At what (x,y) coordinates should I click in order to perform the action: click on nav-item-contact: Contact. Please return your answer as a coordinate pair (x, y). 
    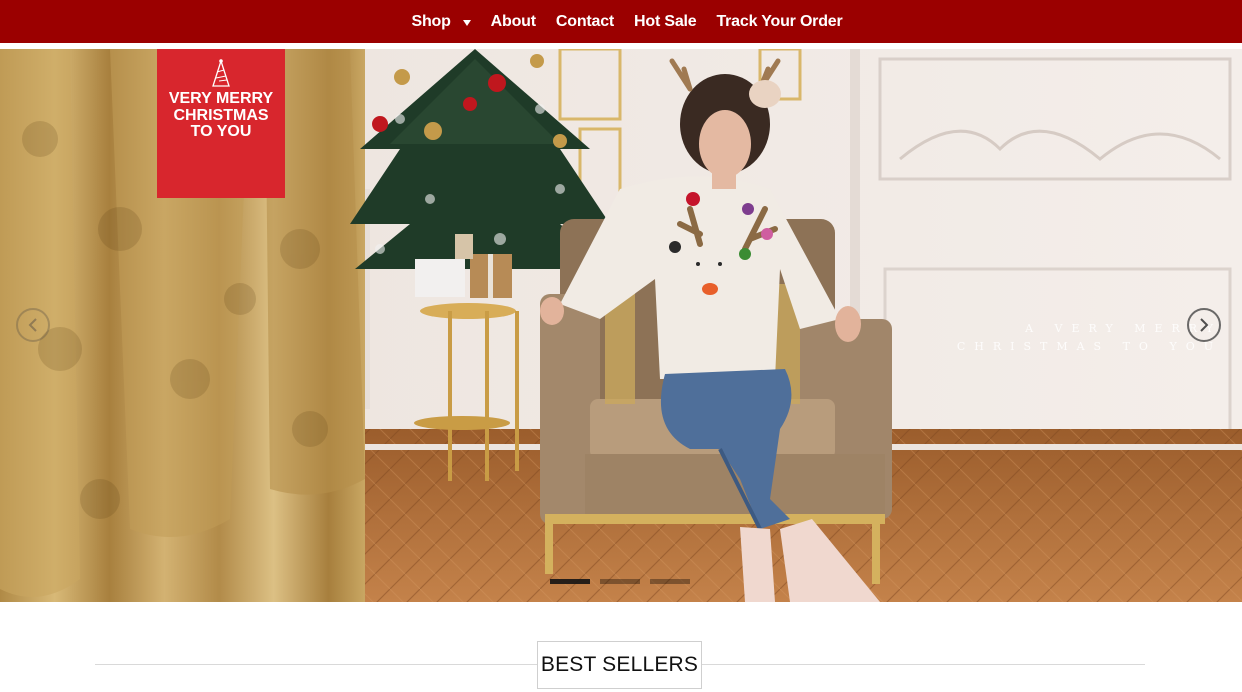
    Looking at the image, I should click on (585, 22).